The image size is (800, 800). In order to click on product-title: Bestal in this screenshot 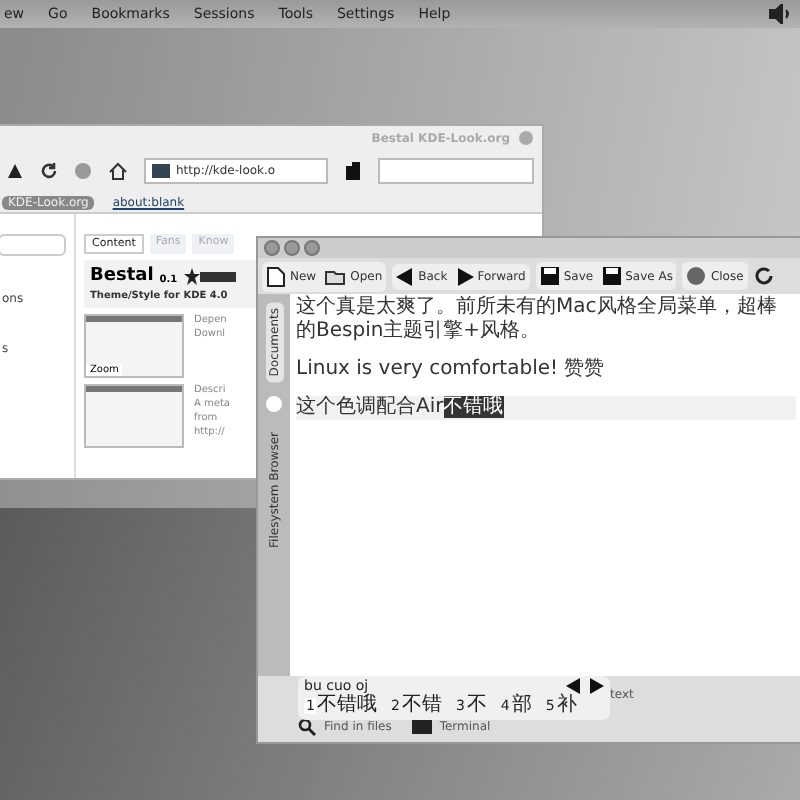, I will do `click(122, 276)`.